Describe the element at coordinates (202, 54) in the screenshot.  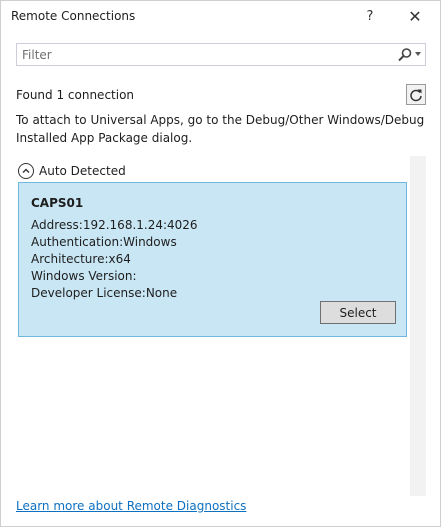
I see `filter-input` at that location.